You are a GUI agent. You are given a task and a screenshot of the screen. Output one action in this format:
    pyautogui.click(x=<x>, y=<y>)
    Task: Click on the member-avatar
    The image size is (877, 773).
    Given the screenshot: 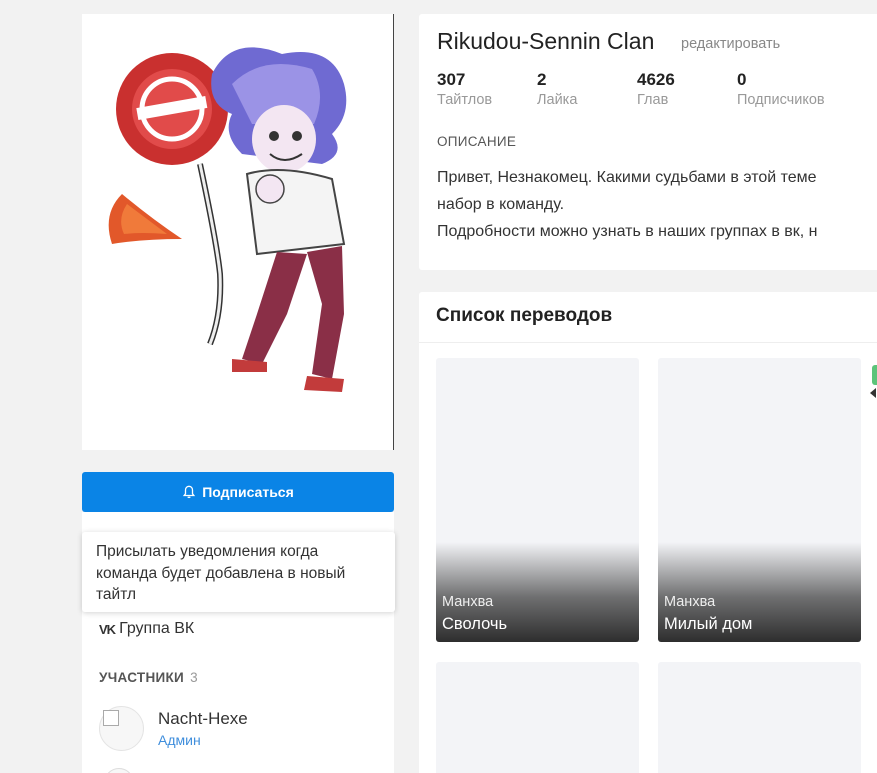 What is the action you would take?
    pyautogui.click(x=121, y=728)
    